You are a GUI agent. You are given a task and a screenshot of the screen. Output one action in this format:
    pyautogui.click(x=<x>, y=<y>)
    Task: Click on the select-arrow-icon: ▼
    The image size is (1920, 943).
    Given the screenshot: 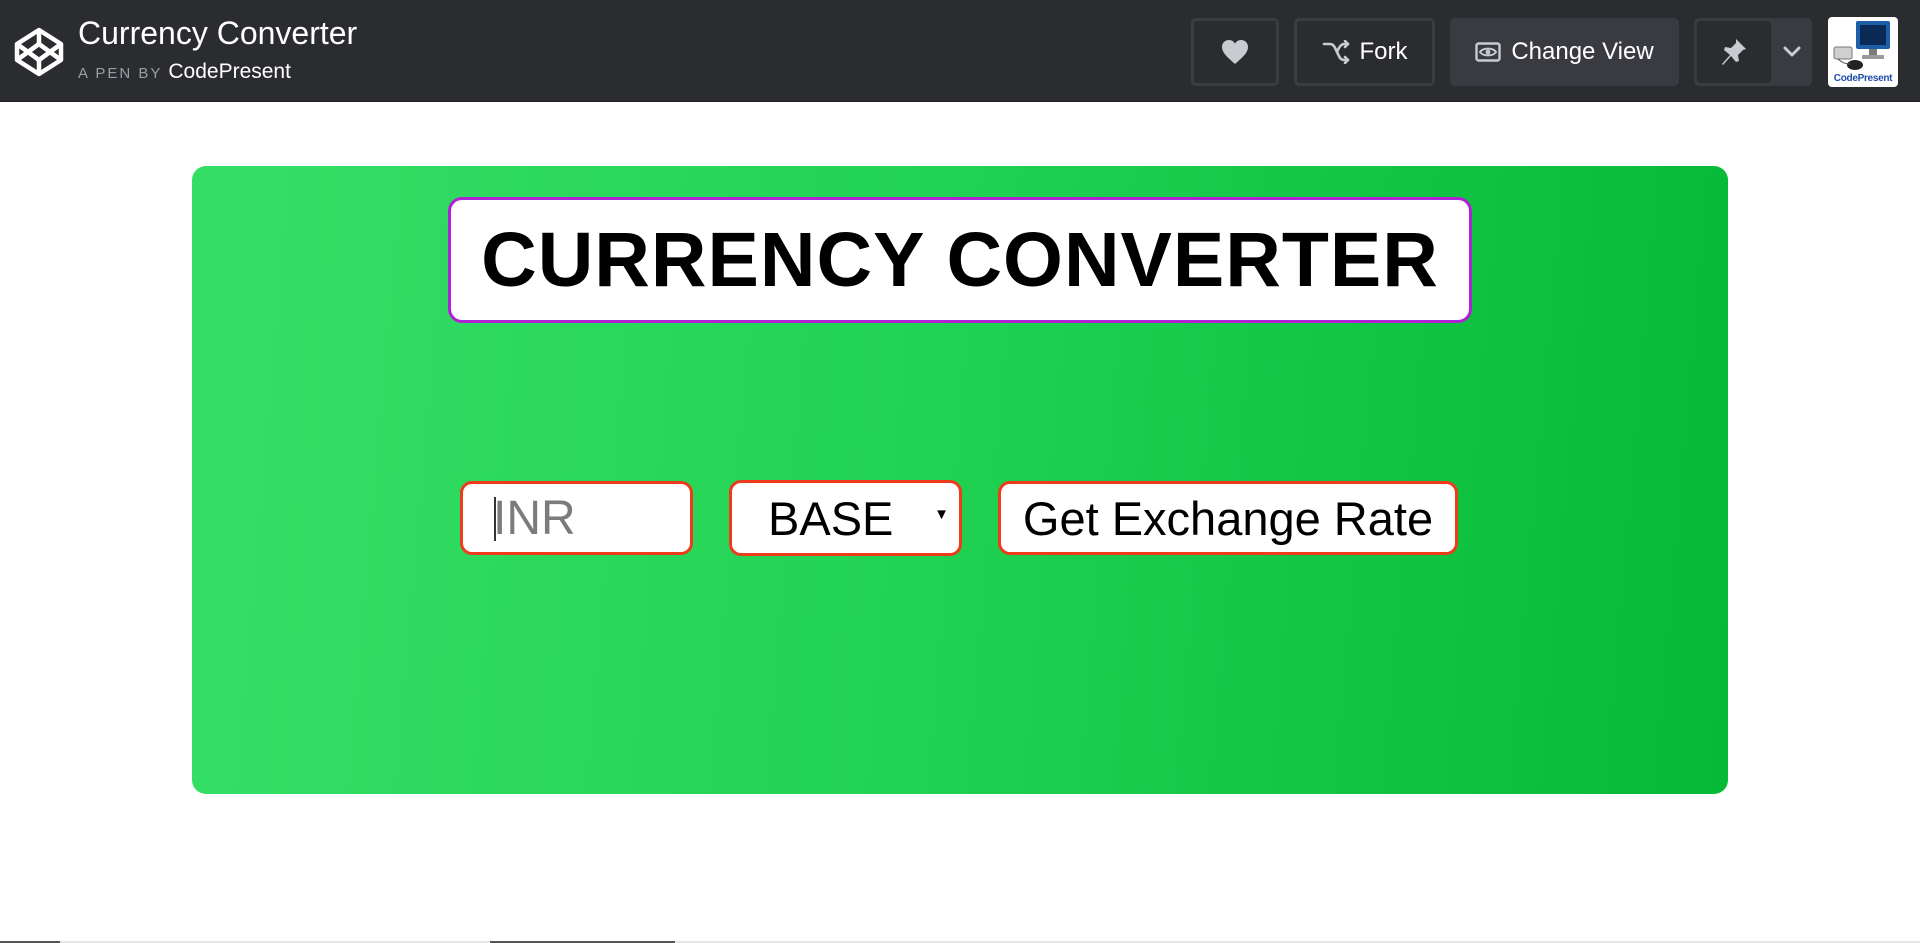 What is the action you would take?
    pyautogui.click(x=941, y=514)
    